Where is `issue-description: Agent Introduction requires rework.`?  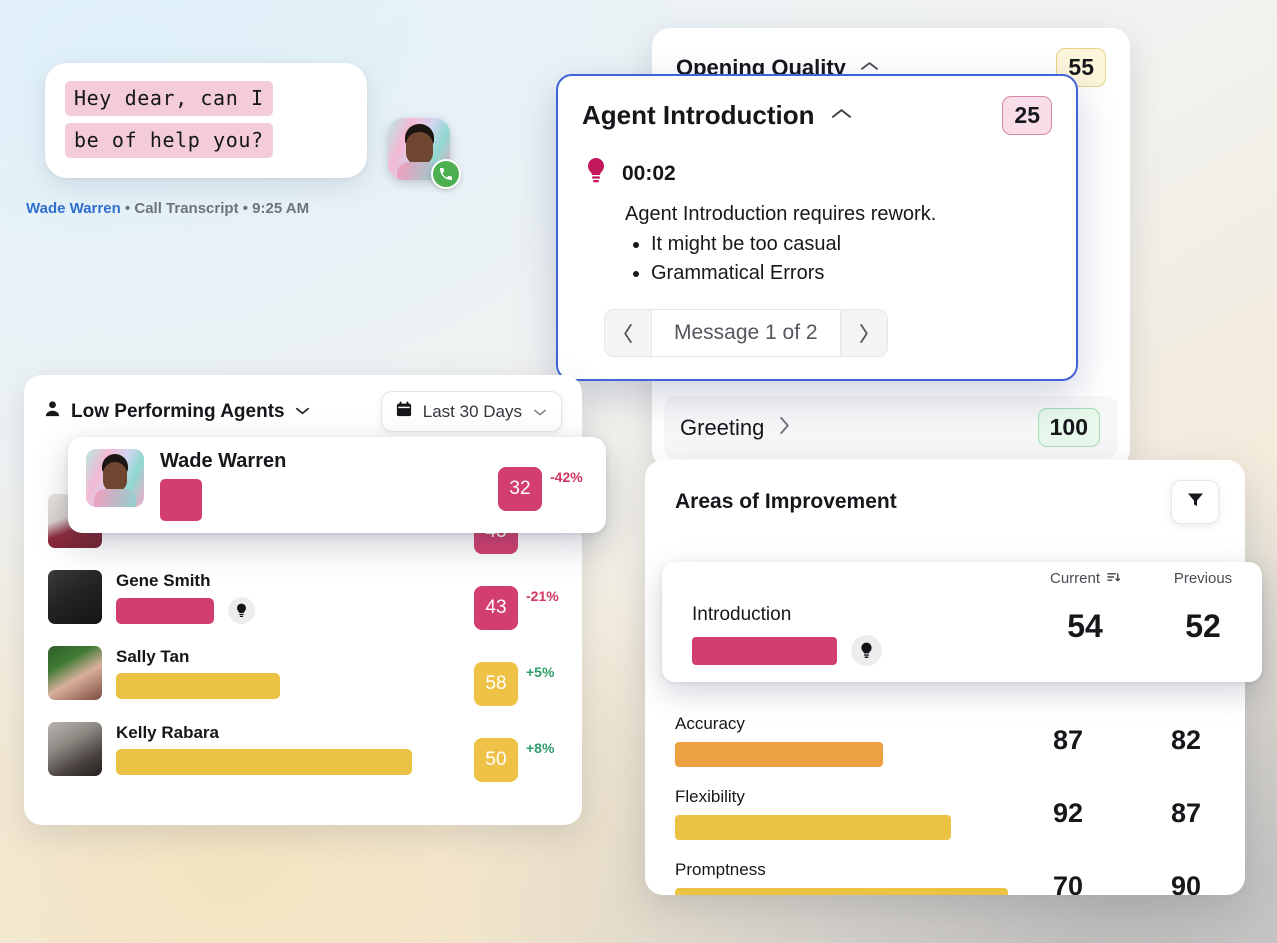 issue-description: Agent Introduction requires rework. is located at coordinates (781, 214).